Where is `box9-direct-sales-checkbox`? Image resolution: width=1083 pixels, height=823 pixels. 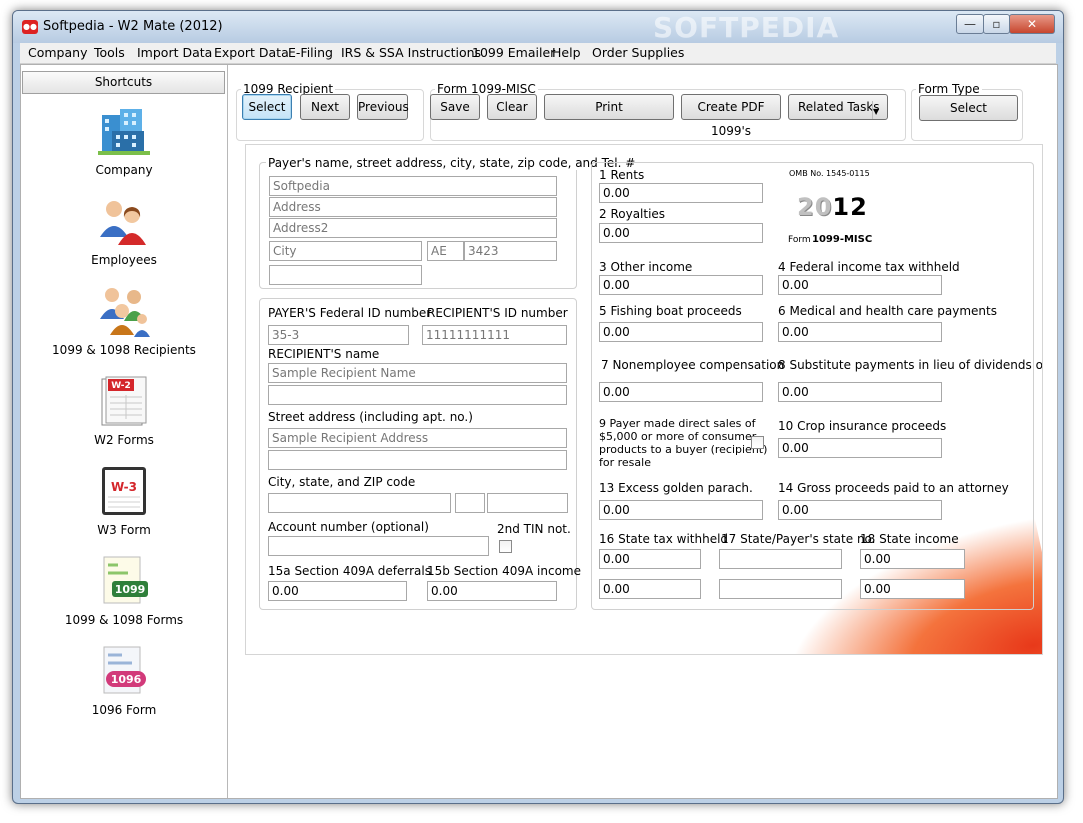
box9-direct-sales-checkbox is located at coordinates (757, 442).